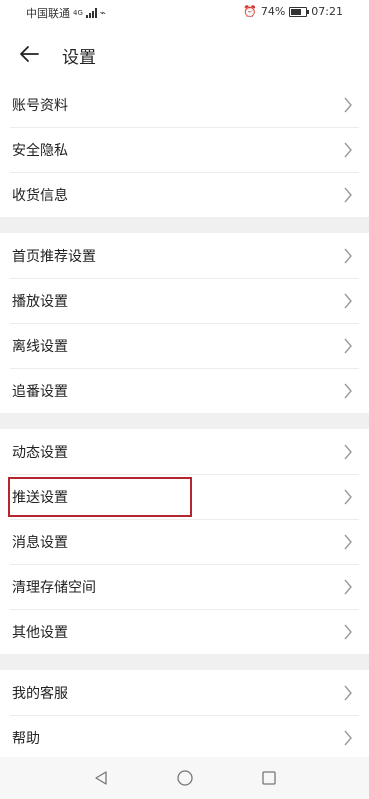 The height and width of the screenshot is (799, 369). What do you see at coordinates (250, 11) in the screenshot?
I see `alarm-icon: ⏰` at bounding box center [250, 11].